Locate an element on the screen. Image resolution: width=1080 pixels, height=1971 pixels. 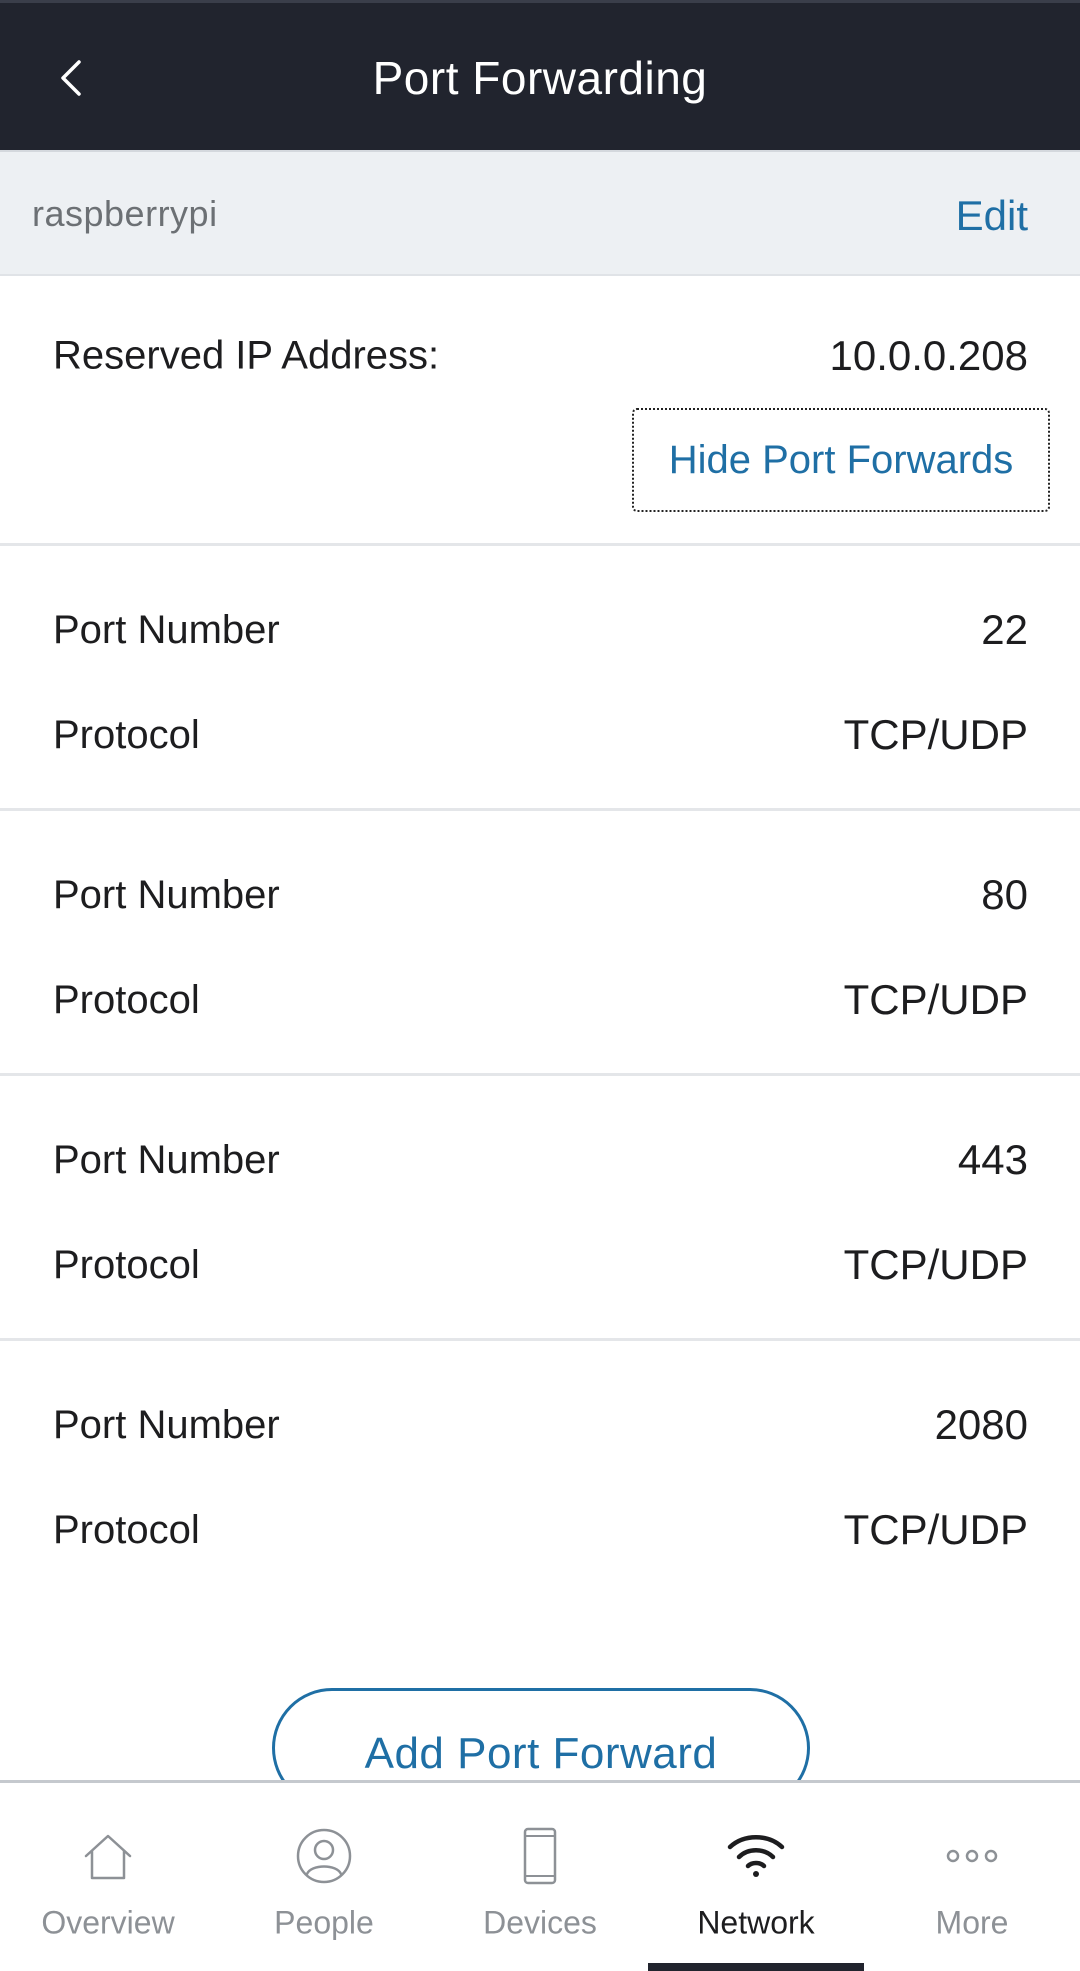
phone-icon is located at coordinates (540, 1856).